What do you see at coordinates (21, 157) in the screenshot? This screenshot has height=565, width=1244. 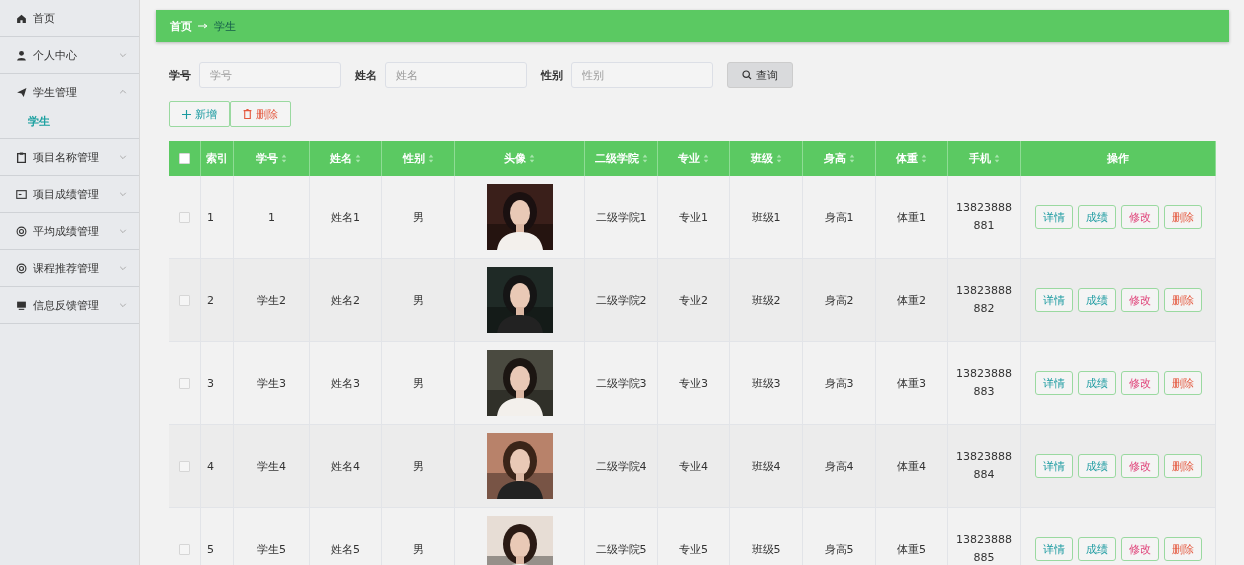 I see `clipboard-icon` at bounding box center [21, 157].